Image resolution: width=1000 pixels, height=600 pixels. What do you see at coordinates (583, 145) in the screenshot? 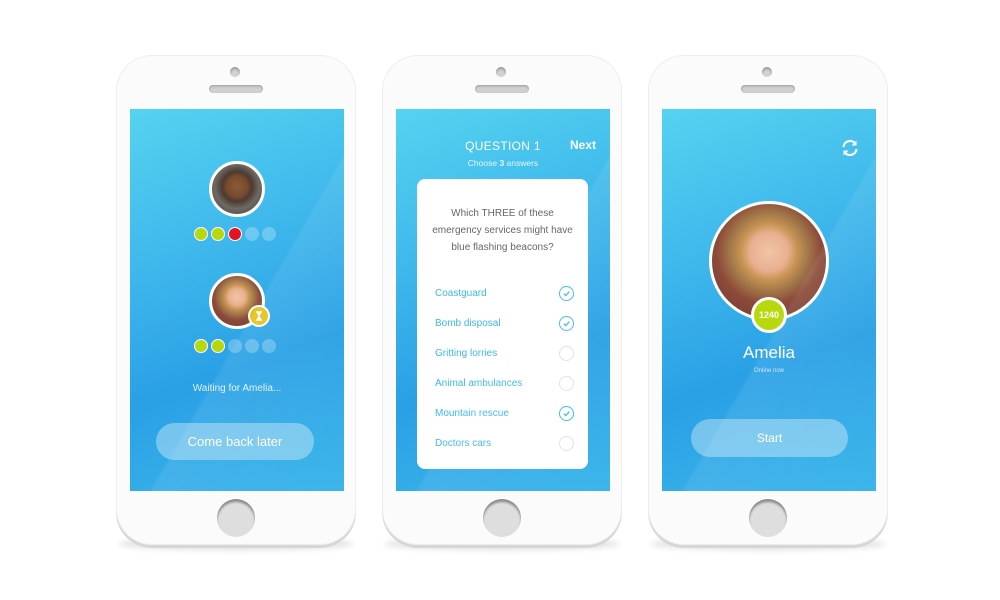
I see `next-button: Next` at bounding box center [583, 145].